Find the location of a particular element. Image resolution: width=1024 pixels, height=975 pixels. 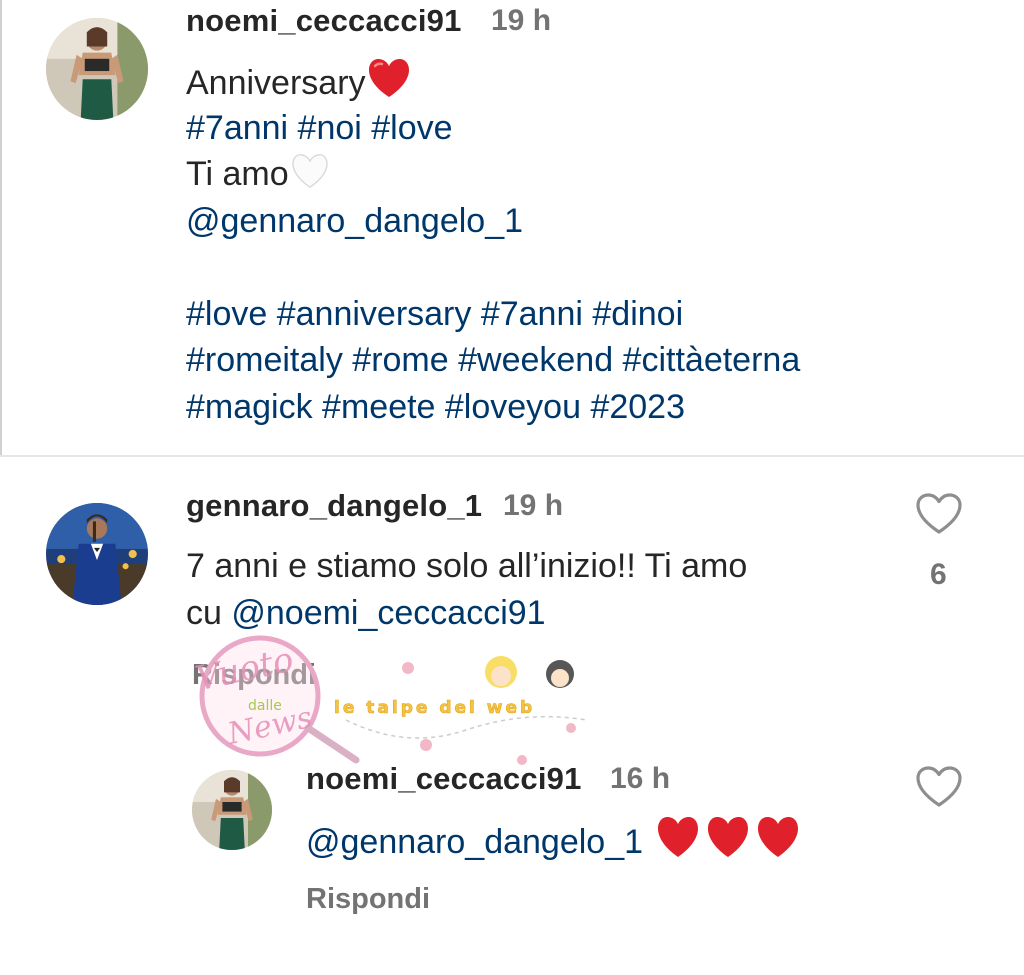

caption-line-3: Ti amo is located at coordinates (493, 174).